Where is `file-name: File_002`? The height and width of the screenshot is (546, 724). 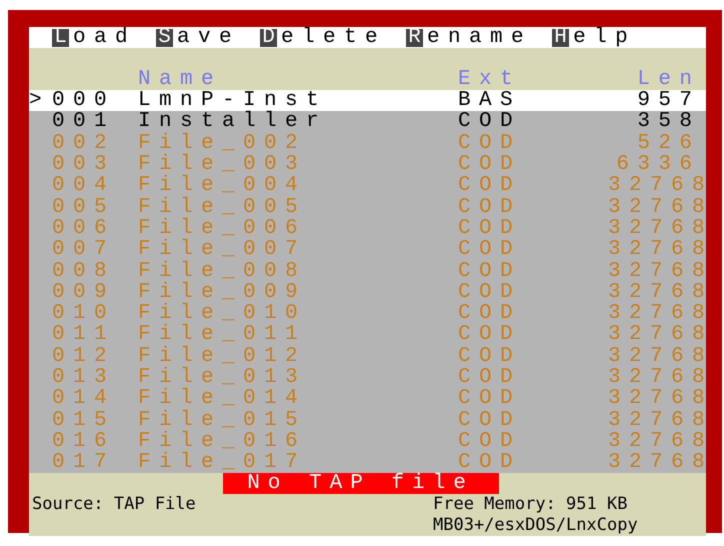
file-name: File_002 is located at coordinates (223, 143).